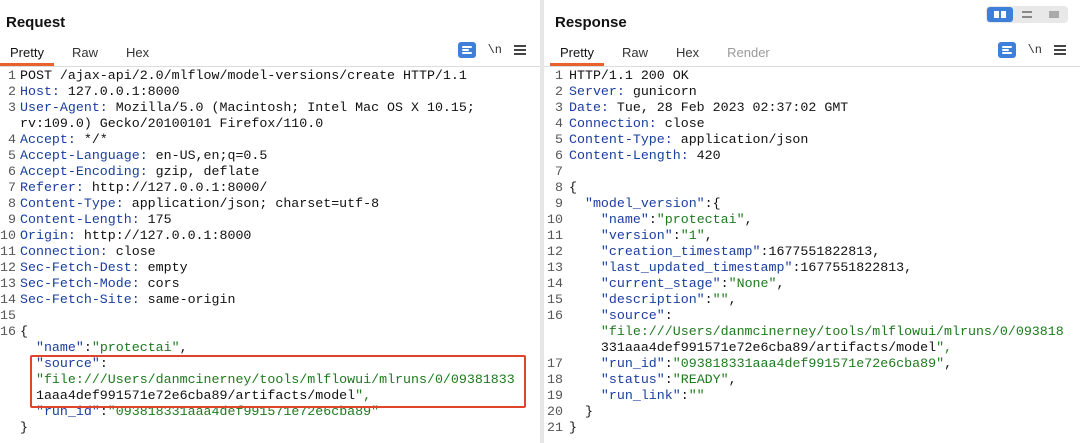  Describe the element at coordinates (676, 219) in the screenshot. I see `line-text: "name":"protectai",` at that location.